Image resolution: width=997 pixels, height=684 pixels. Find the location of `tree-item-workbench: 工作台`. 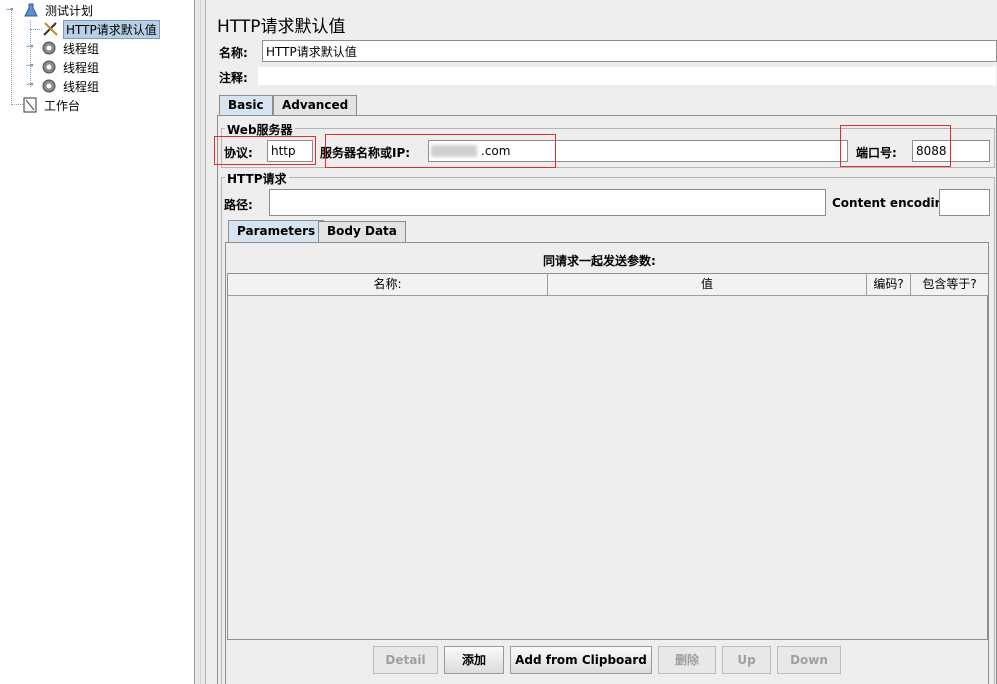

tree-item-workbench: 工作台 is located at coordinates (51, 105).